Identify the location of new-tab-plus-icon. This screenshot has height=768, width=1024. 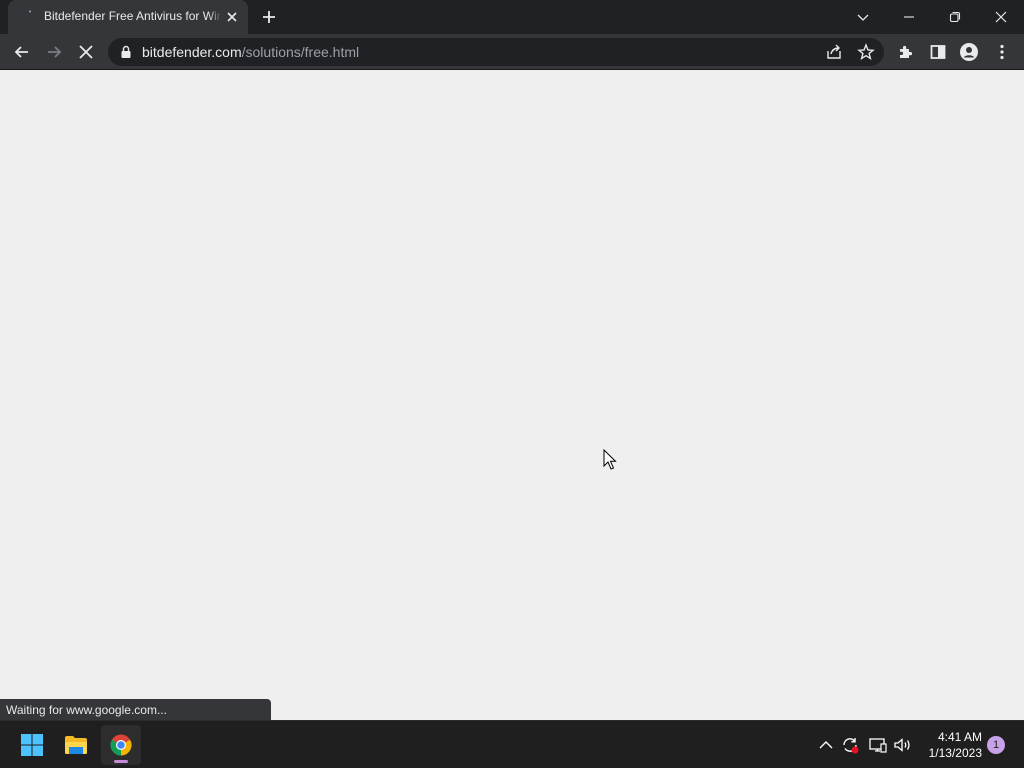
(269, 17).